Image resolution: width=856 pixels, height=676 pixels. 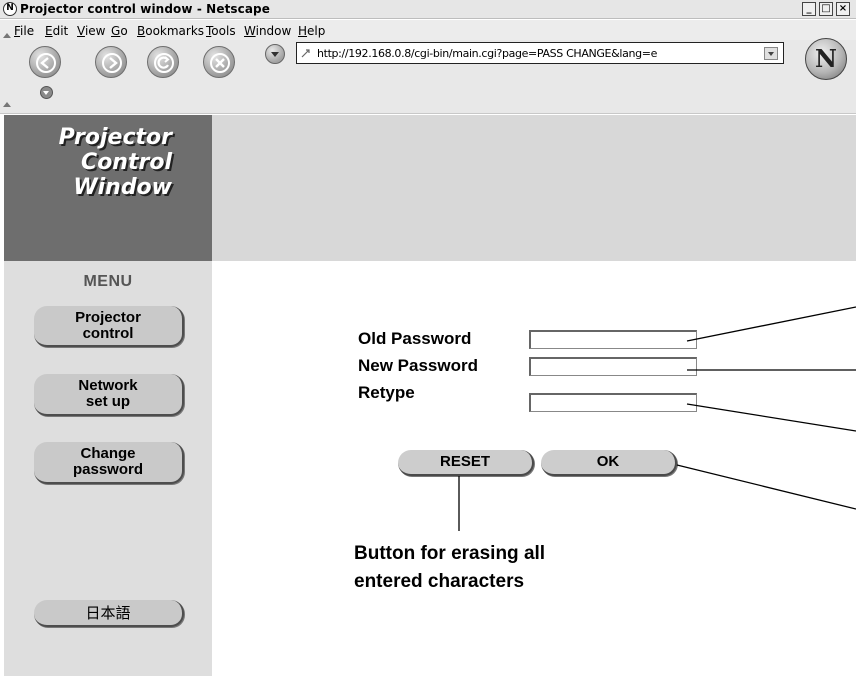 What do you see at coordinates (56, 31) in the screenshot?
I see `menu-edit: Edit` at bounding box center [56, 31].